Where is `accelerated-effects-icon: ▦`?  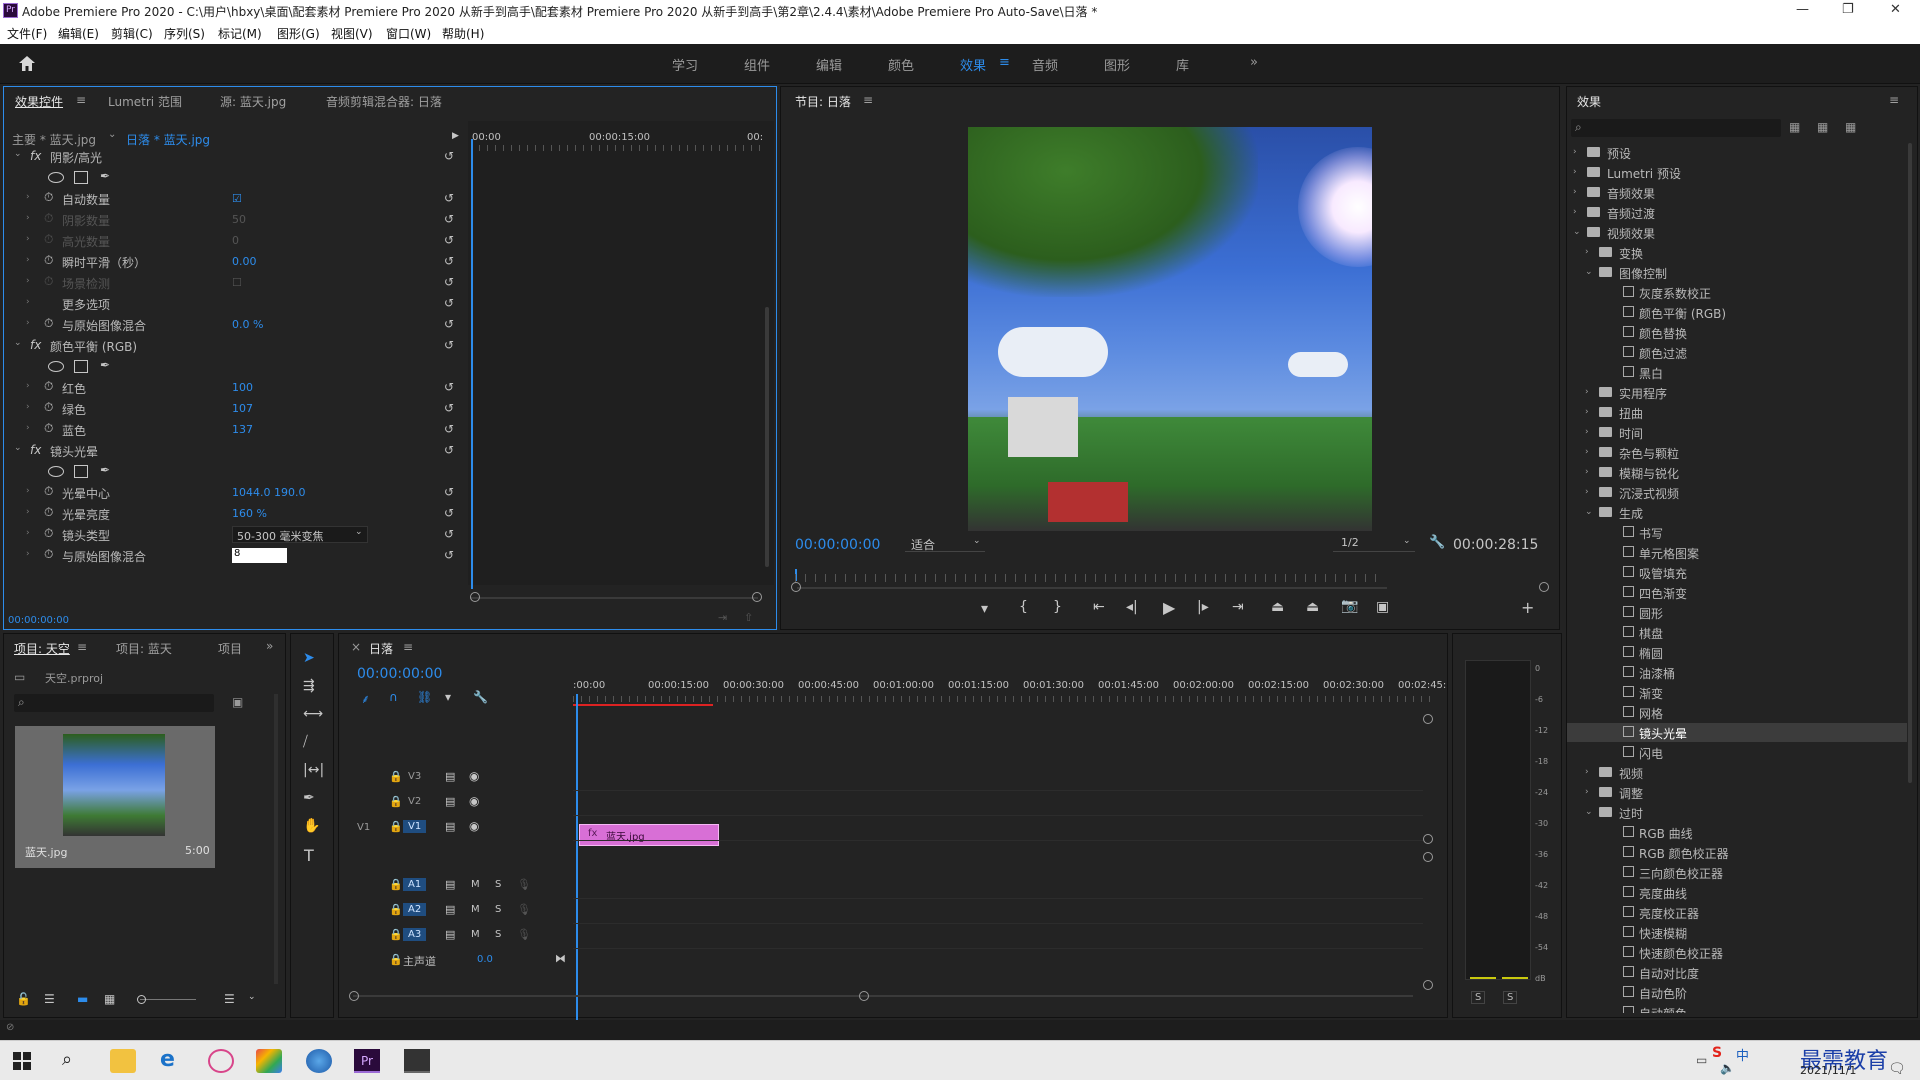 accelerated-effects-icon: ▦ is located at coordinates (1794, 127).